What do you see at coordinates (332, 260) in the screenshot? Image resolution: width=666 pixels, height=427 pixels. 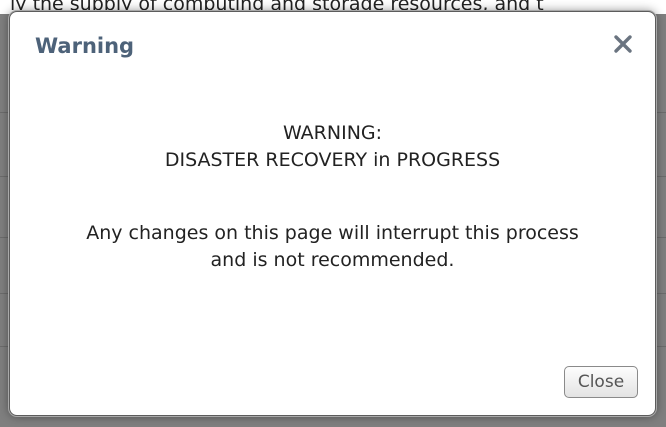 I see `message-line: and is not recommended.` at bounding box center [332, 260].